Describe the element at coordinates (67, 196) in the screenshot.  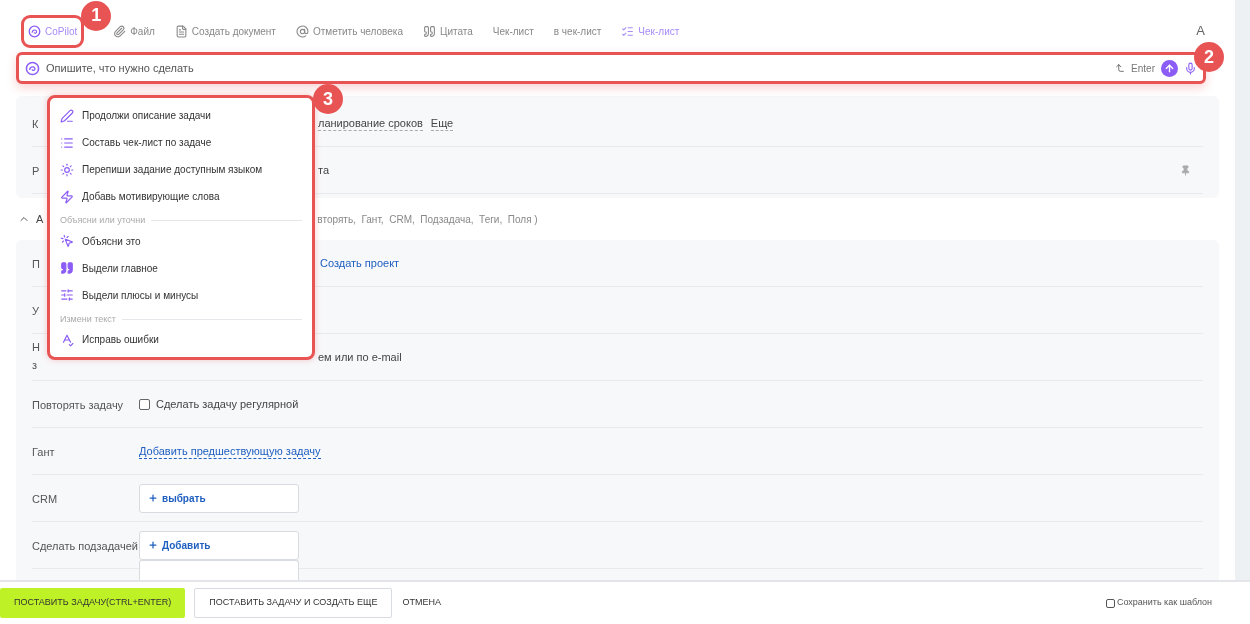
I see `lightning-icon` at that location.